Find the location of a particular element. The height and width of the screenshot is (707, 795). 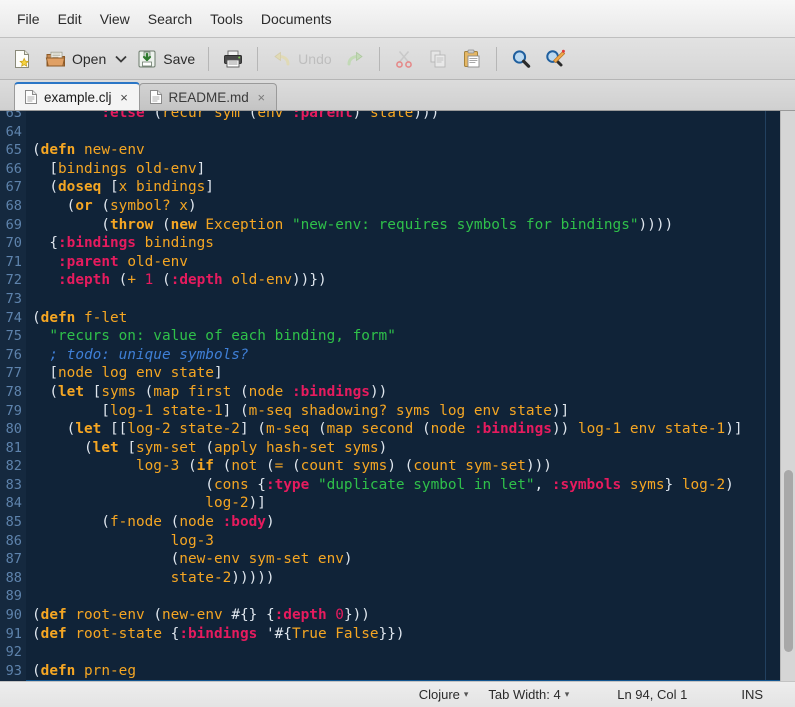

token-sym: not is located at coordinates (244, 466).